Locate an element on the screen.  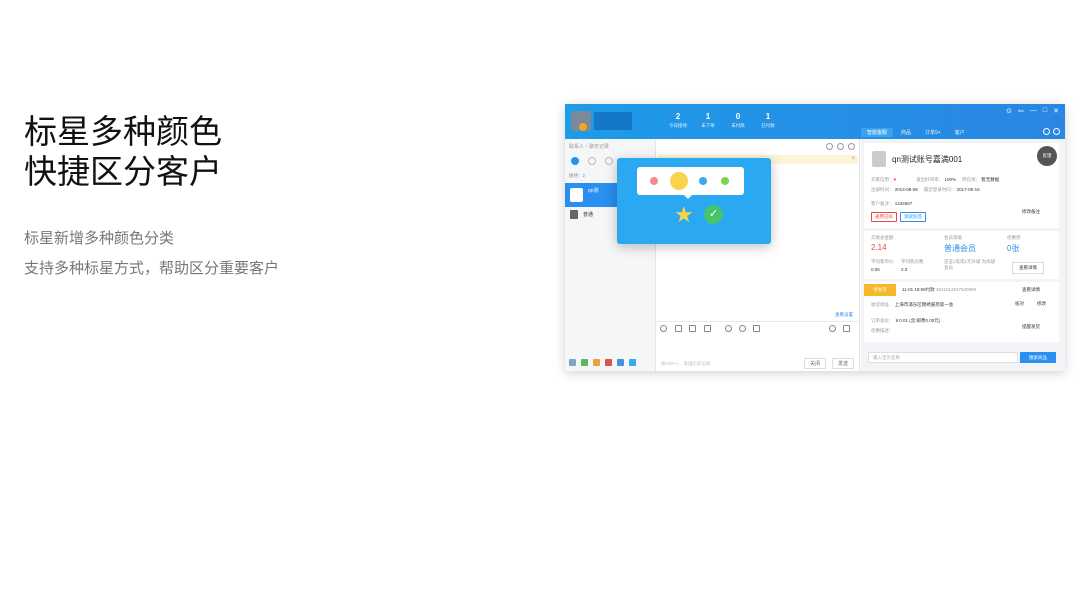
tab-smart-service: 智能客服 is located at coordinates (877, 132).